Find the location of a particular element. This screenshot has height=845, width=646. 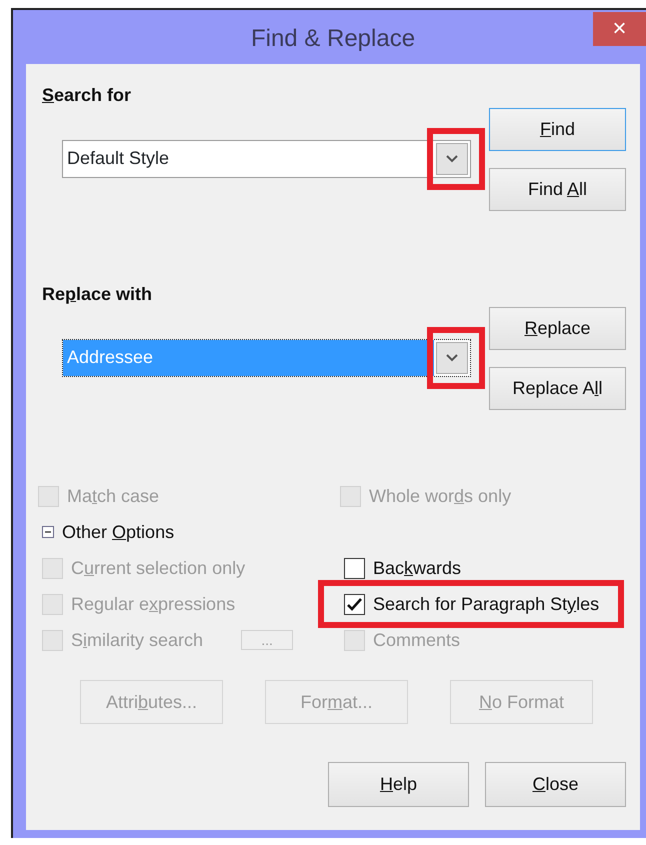

window-title: Find & Replace is located at coordinates (333, 39).